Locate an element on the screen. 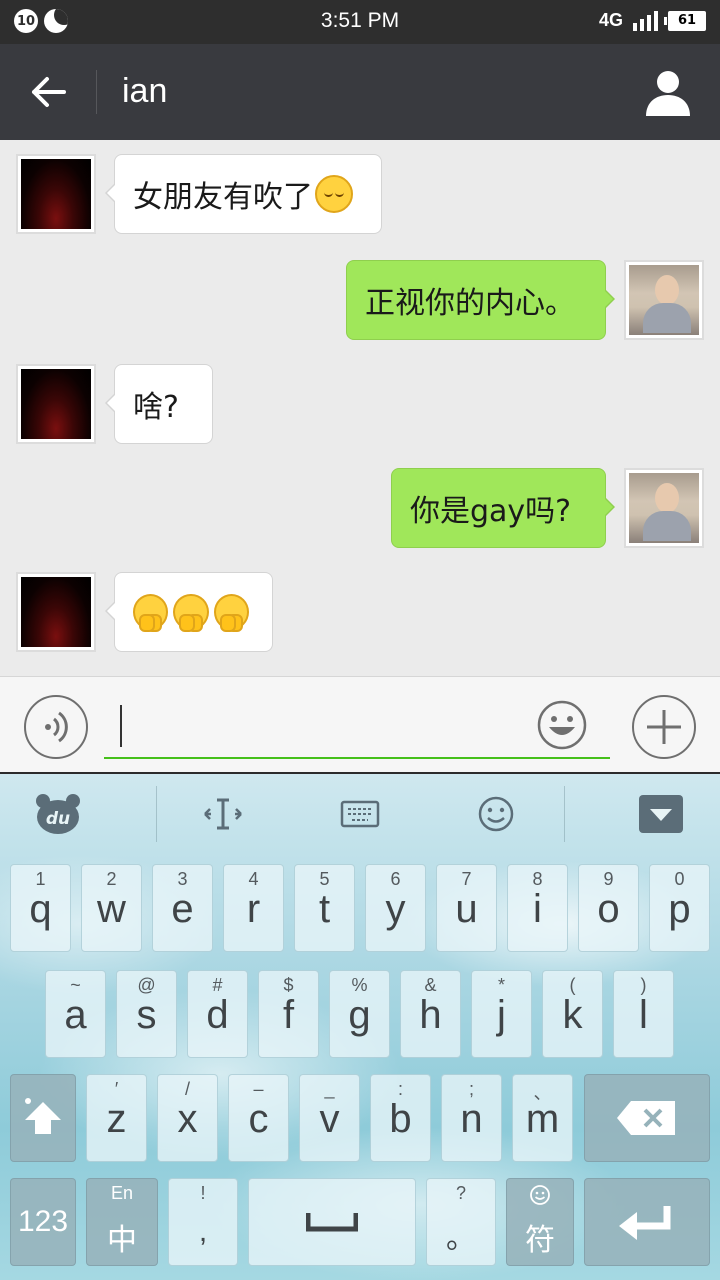 The image size is (720, 1280). arrow-left-icon is located at coordinates (49, 92).